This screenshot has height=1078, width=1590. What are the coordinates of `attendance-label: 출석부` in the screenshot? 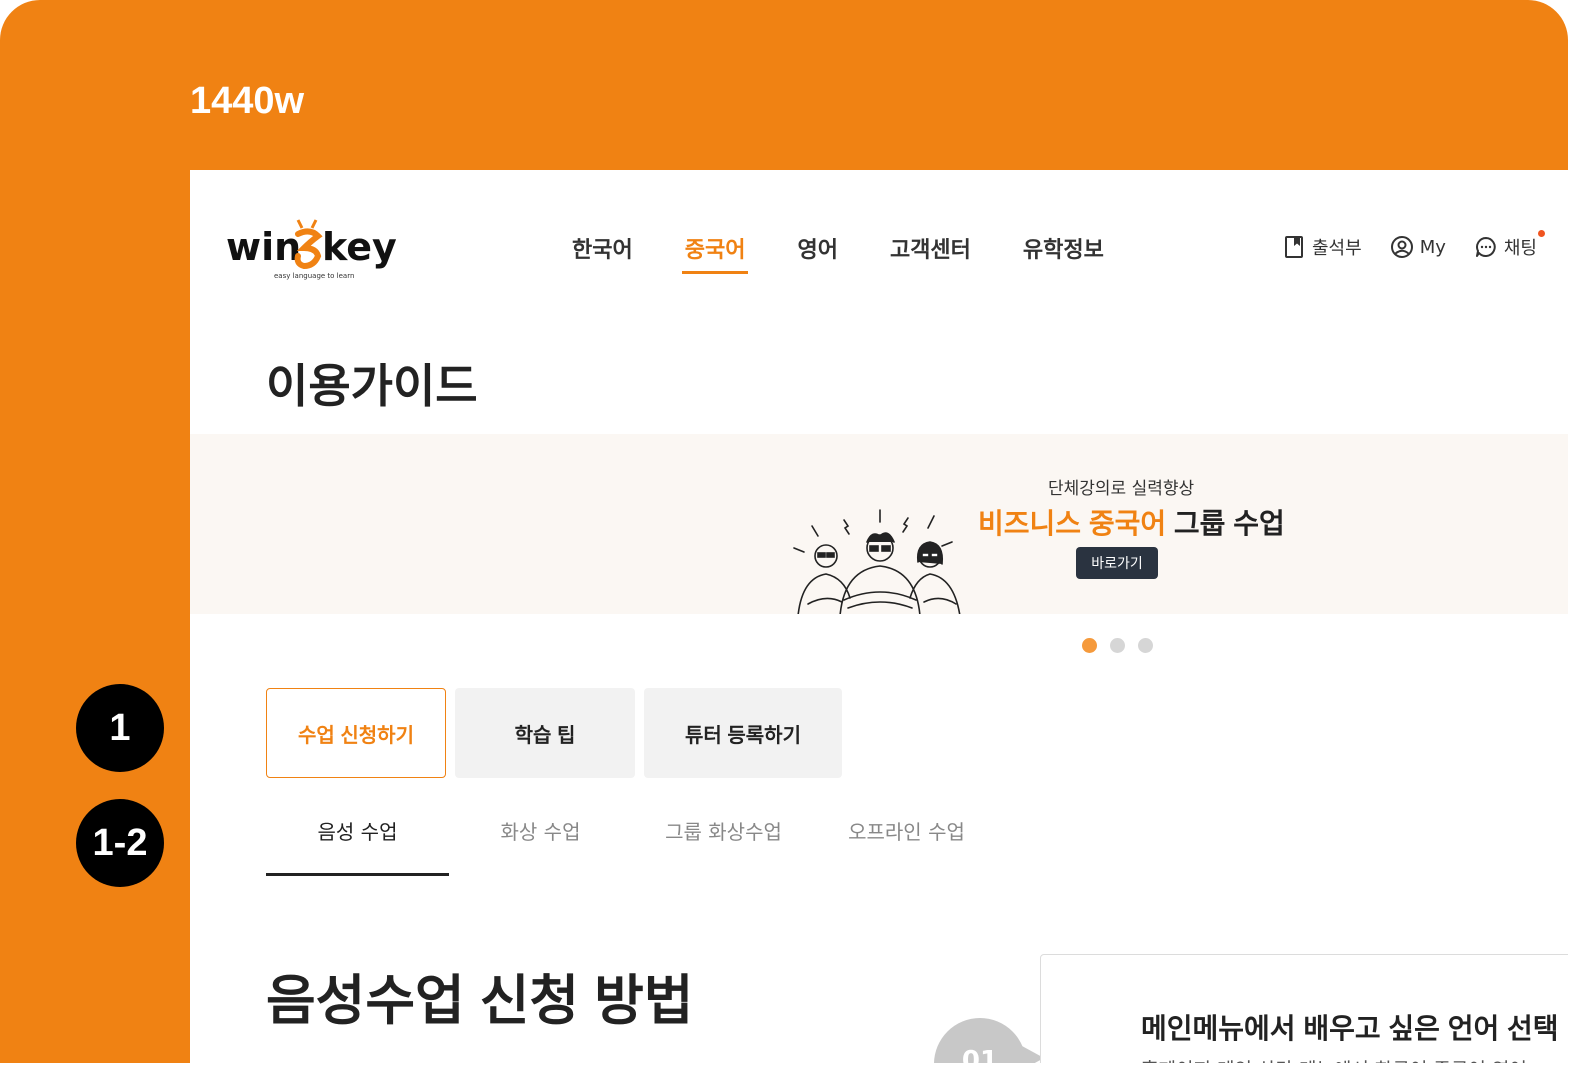 It's located at (1337, 248).